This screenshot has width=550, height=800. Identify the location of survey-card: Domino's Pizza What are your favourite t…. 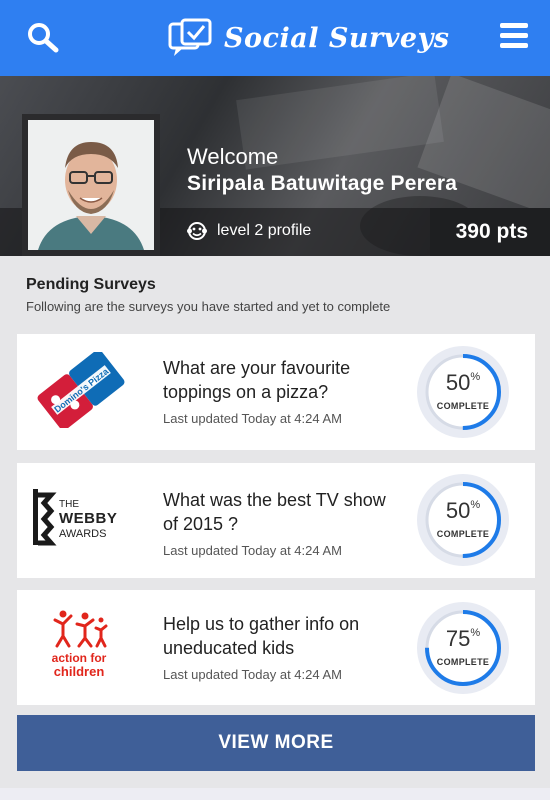
(276, 392).